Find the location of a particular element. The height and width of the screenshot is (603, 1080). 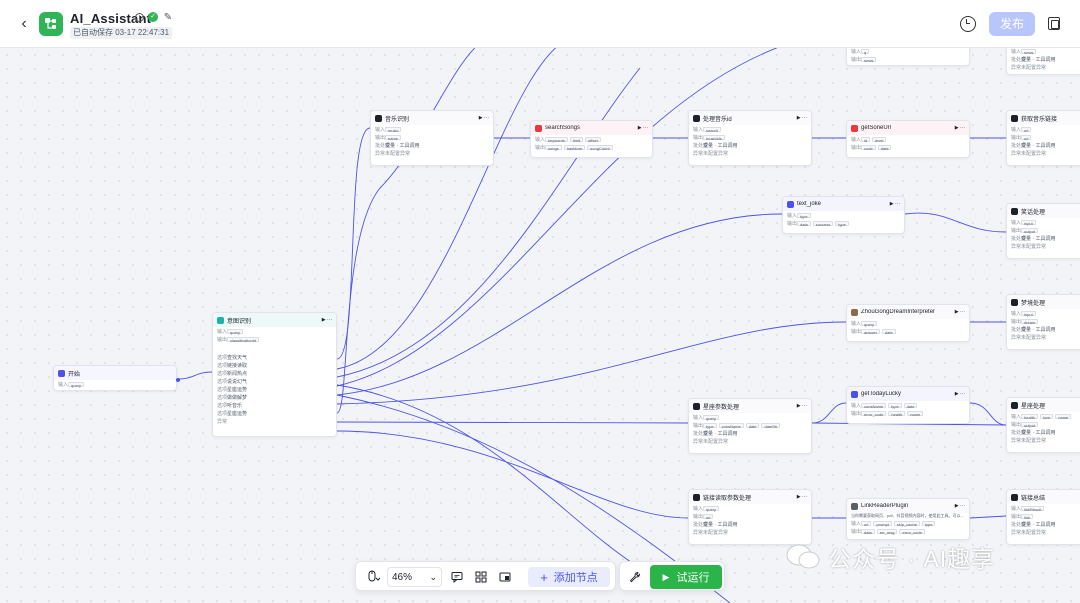

mouse-mode-button is located at coordinates (373, 577).